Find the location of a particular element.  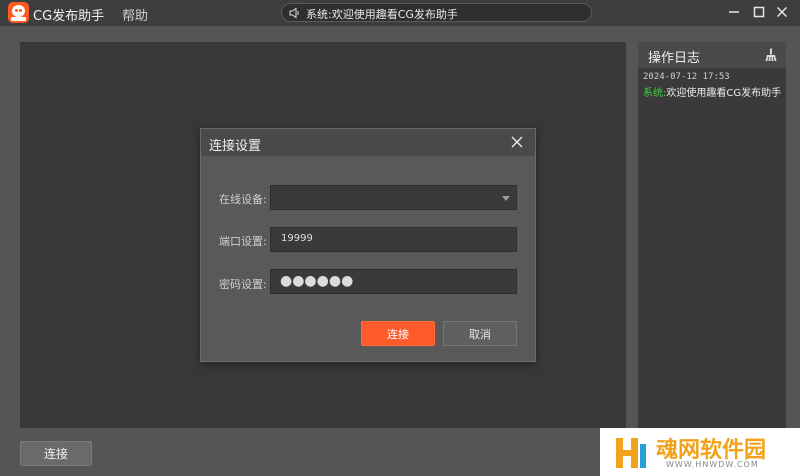

dialog-header: 连接设置 is located at coordinates (368, 142).